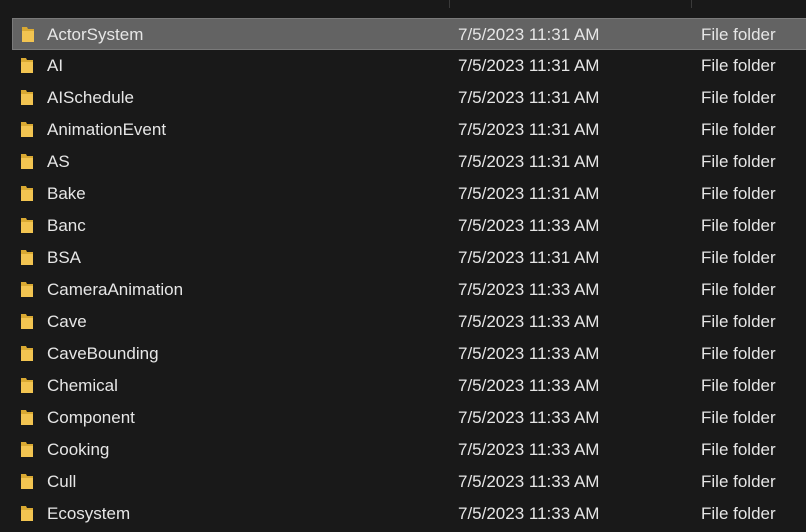 Image resolution: width=806 pixels, height=532 pixels. Describe the element at coordinates (90, 97) in the screenshot. I see `file-name: AISchedule` at that location.